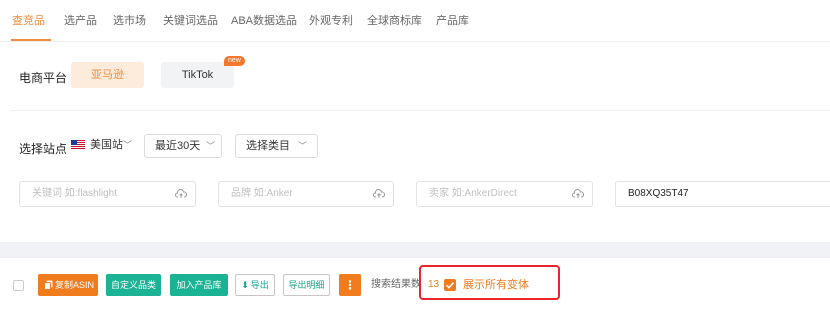 The height and width of the screenshot is (318, 830). I want to click on highlight-annotation-box, so click(489, 282).